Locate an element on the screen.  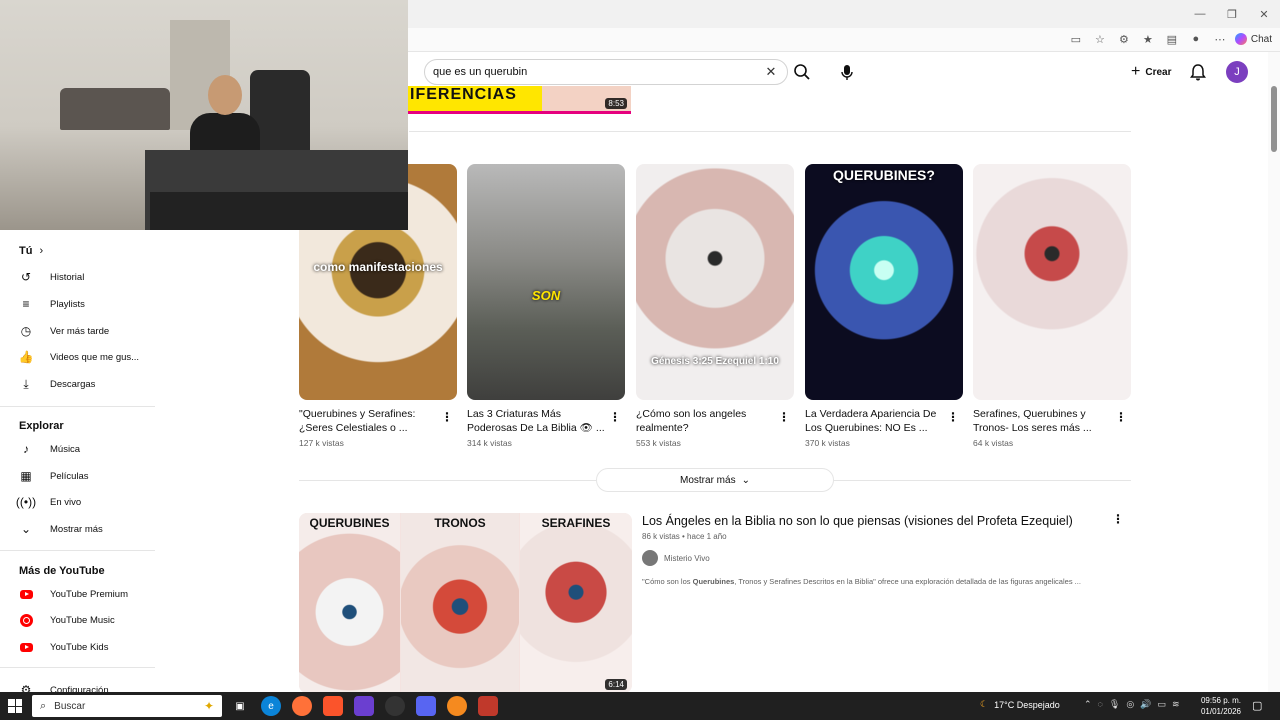
user-avatar: J is located at coordinates (1237, 72).